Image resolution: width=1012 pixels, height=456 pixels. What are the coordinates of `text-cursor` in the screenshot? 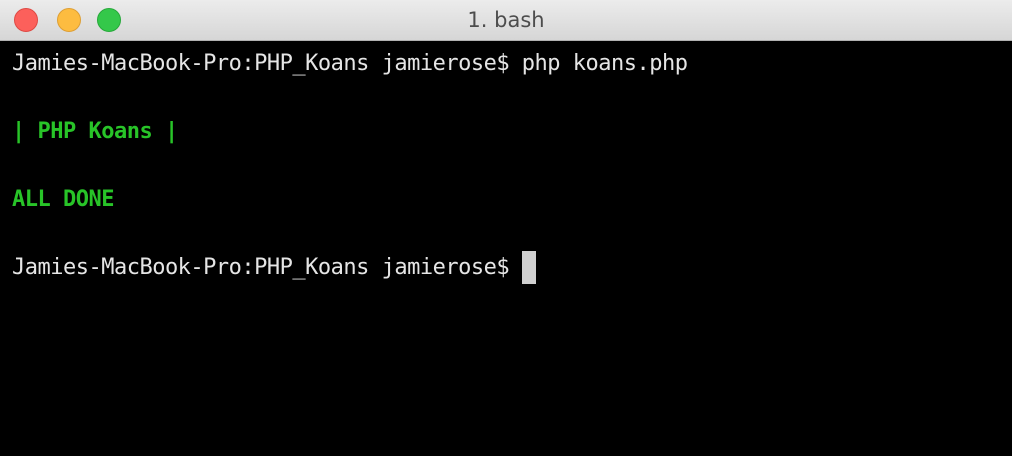 It's located at (528, 267).